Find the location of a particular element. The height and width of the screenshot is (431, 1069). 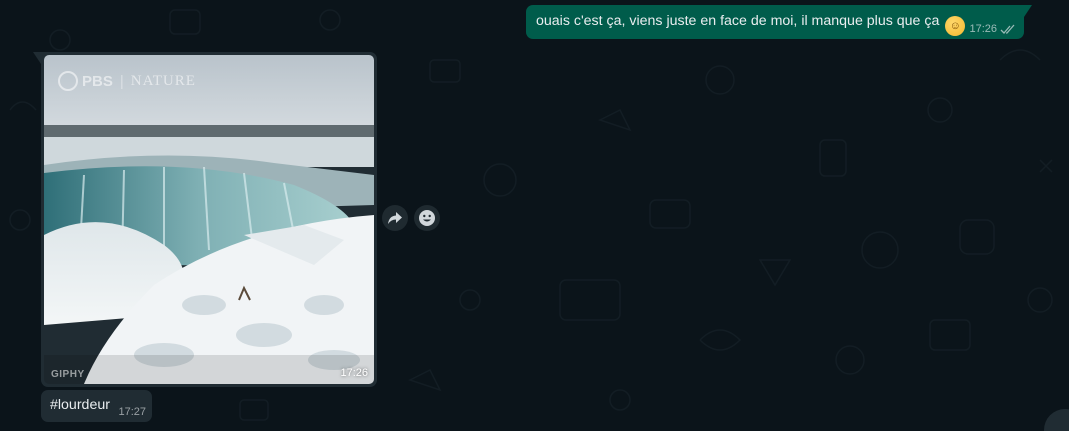

incoming-text-bubble: #lourdeur 17:27 is located at coordinates (96, 406).